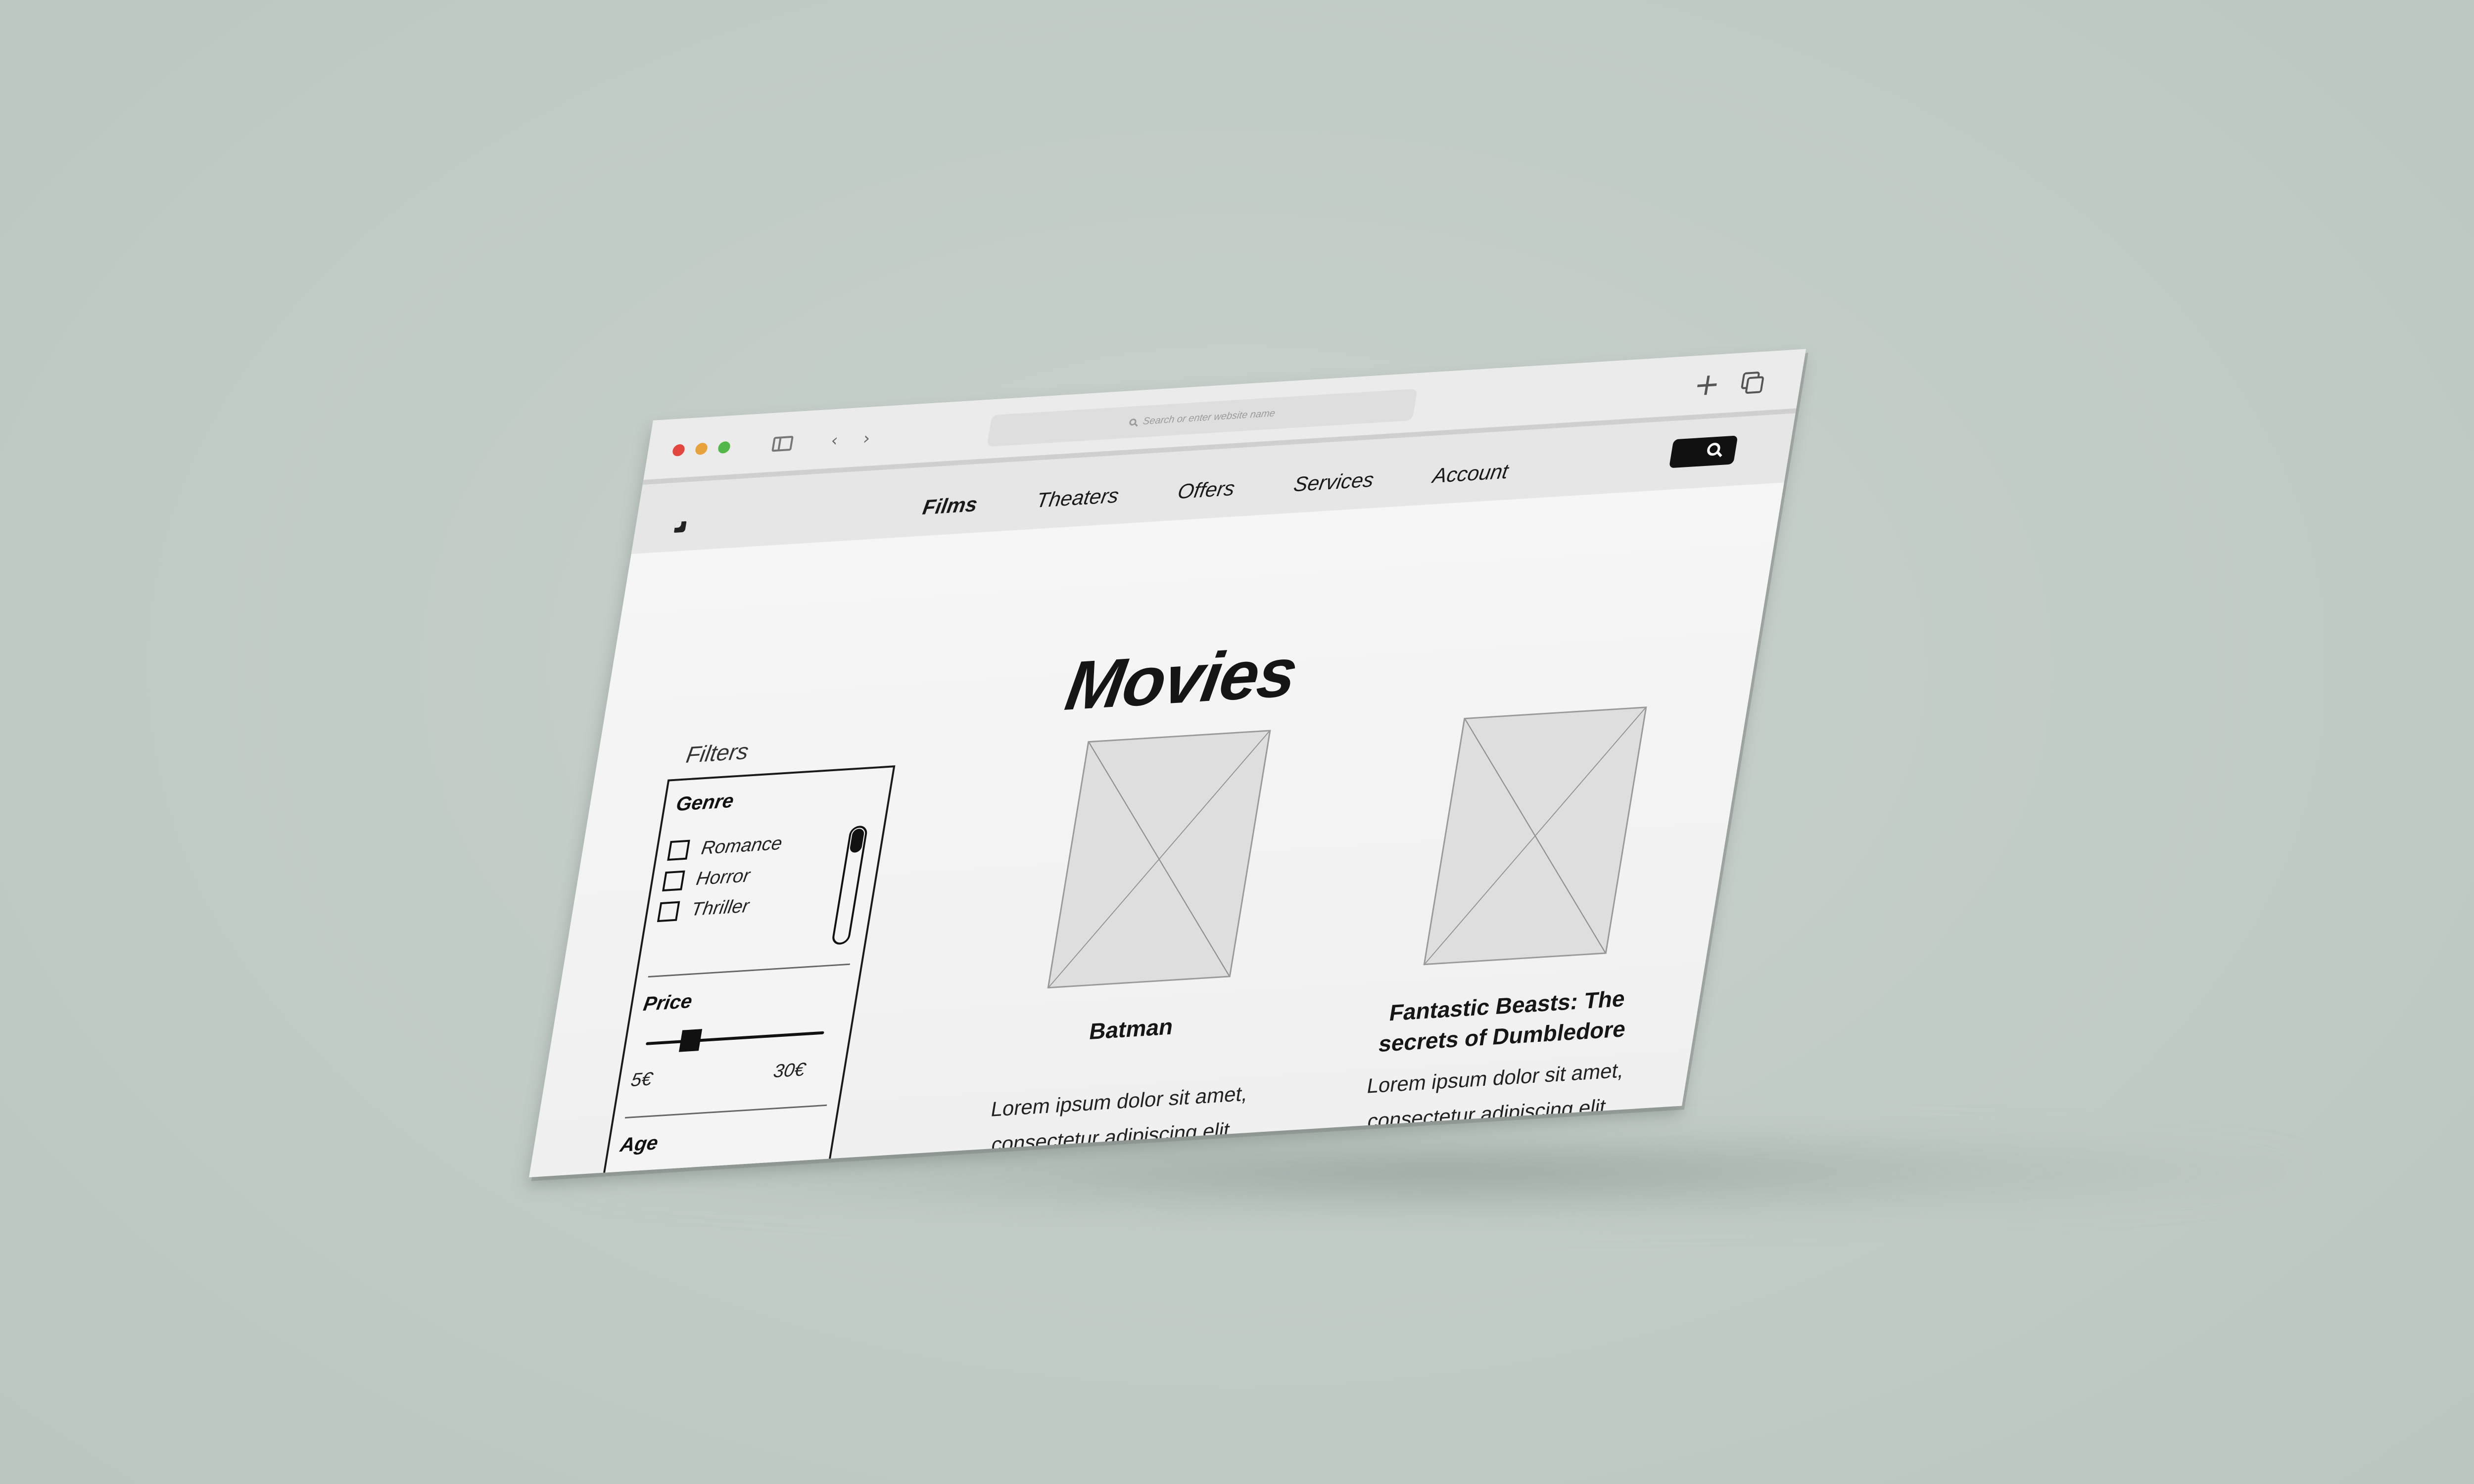 This screenshot has width=2474, height=1484. I want to click on romance-label: Romance, so click(742, 846).